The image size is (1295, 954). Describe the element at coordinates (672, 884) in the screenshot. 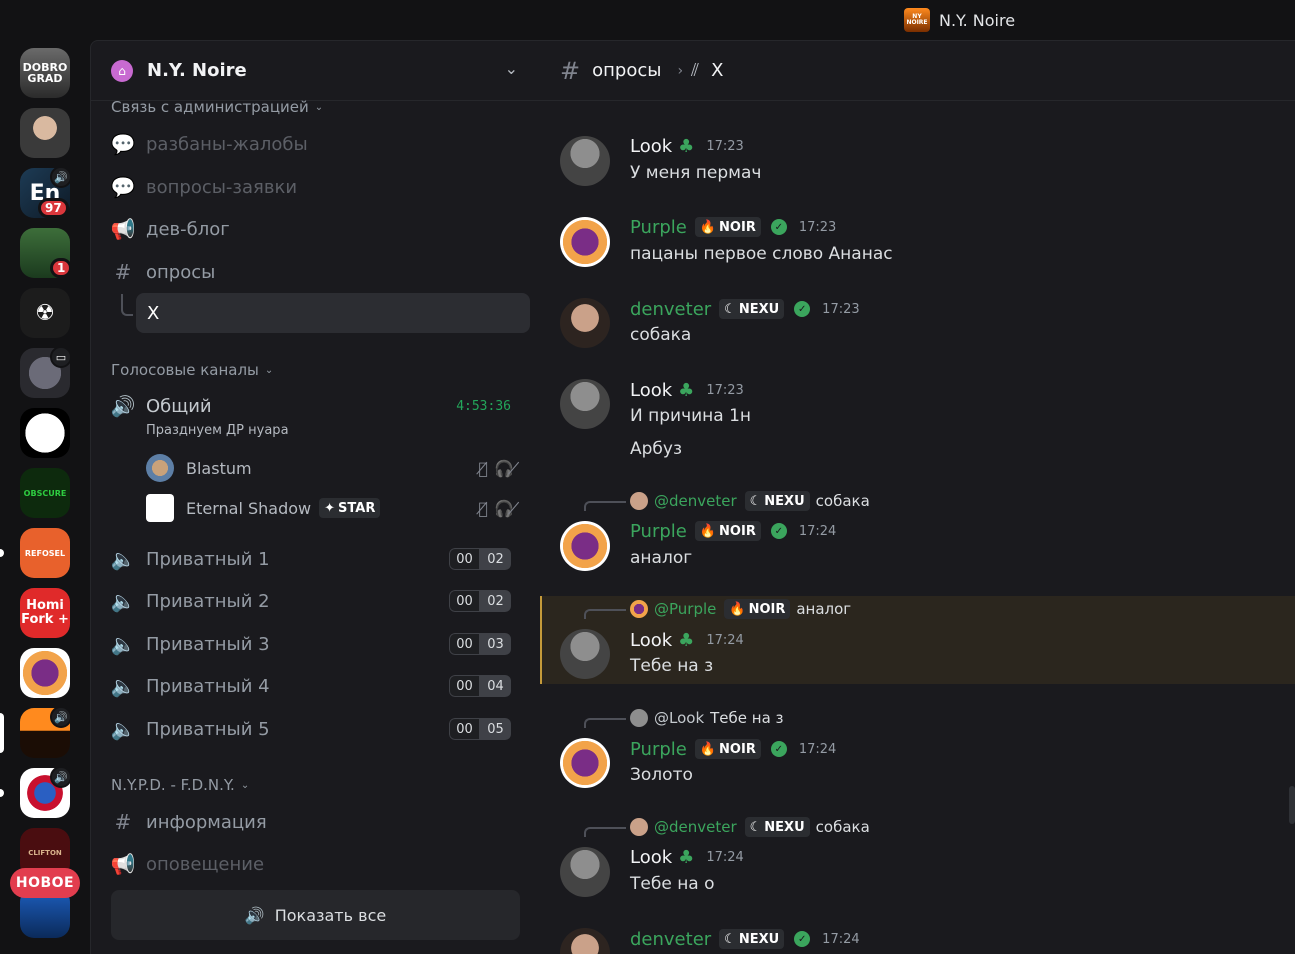

I see `message-text: Тебе на о` at that location.